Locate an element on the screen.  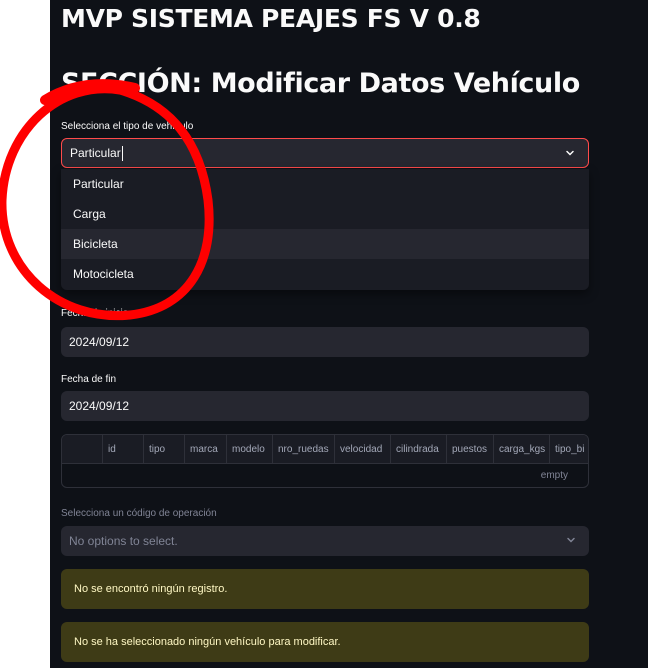
column-header: cilindrada is located at coordinates (418, 449).